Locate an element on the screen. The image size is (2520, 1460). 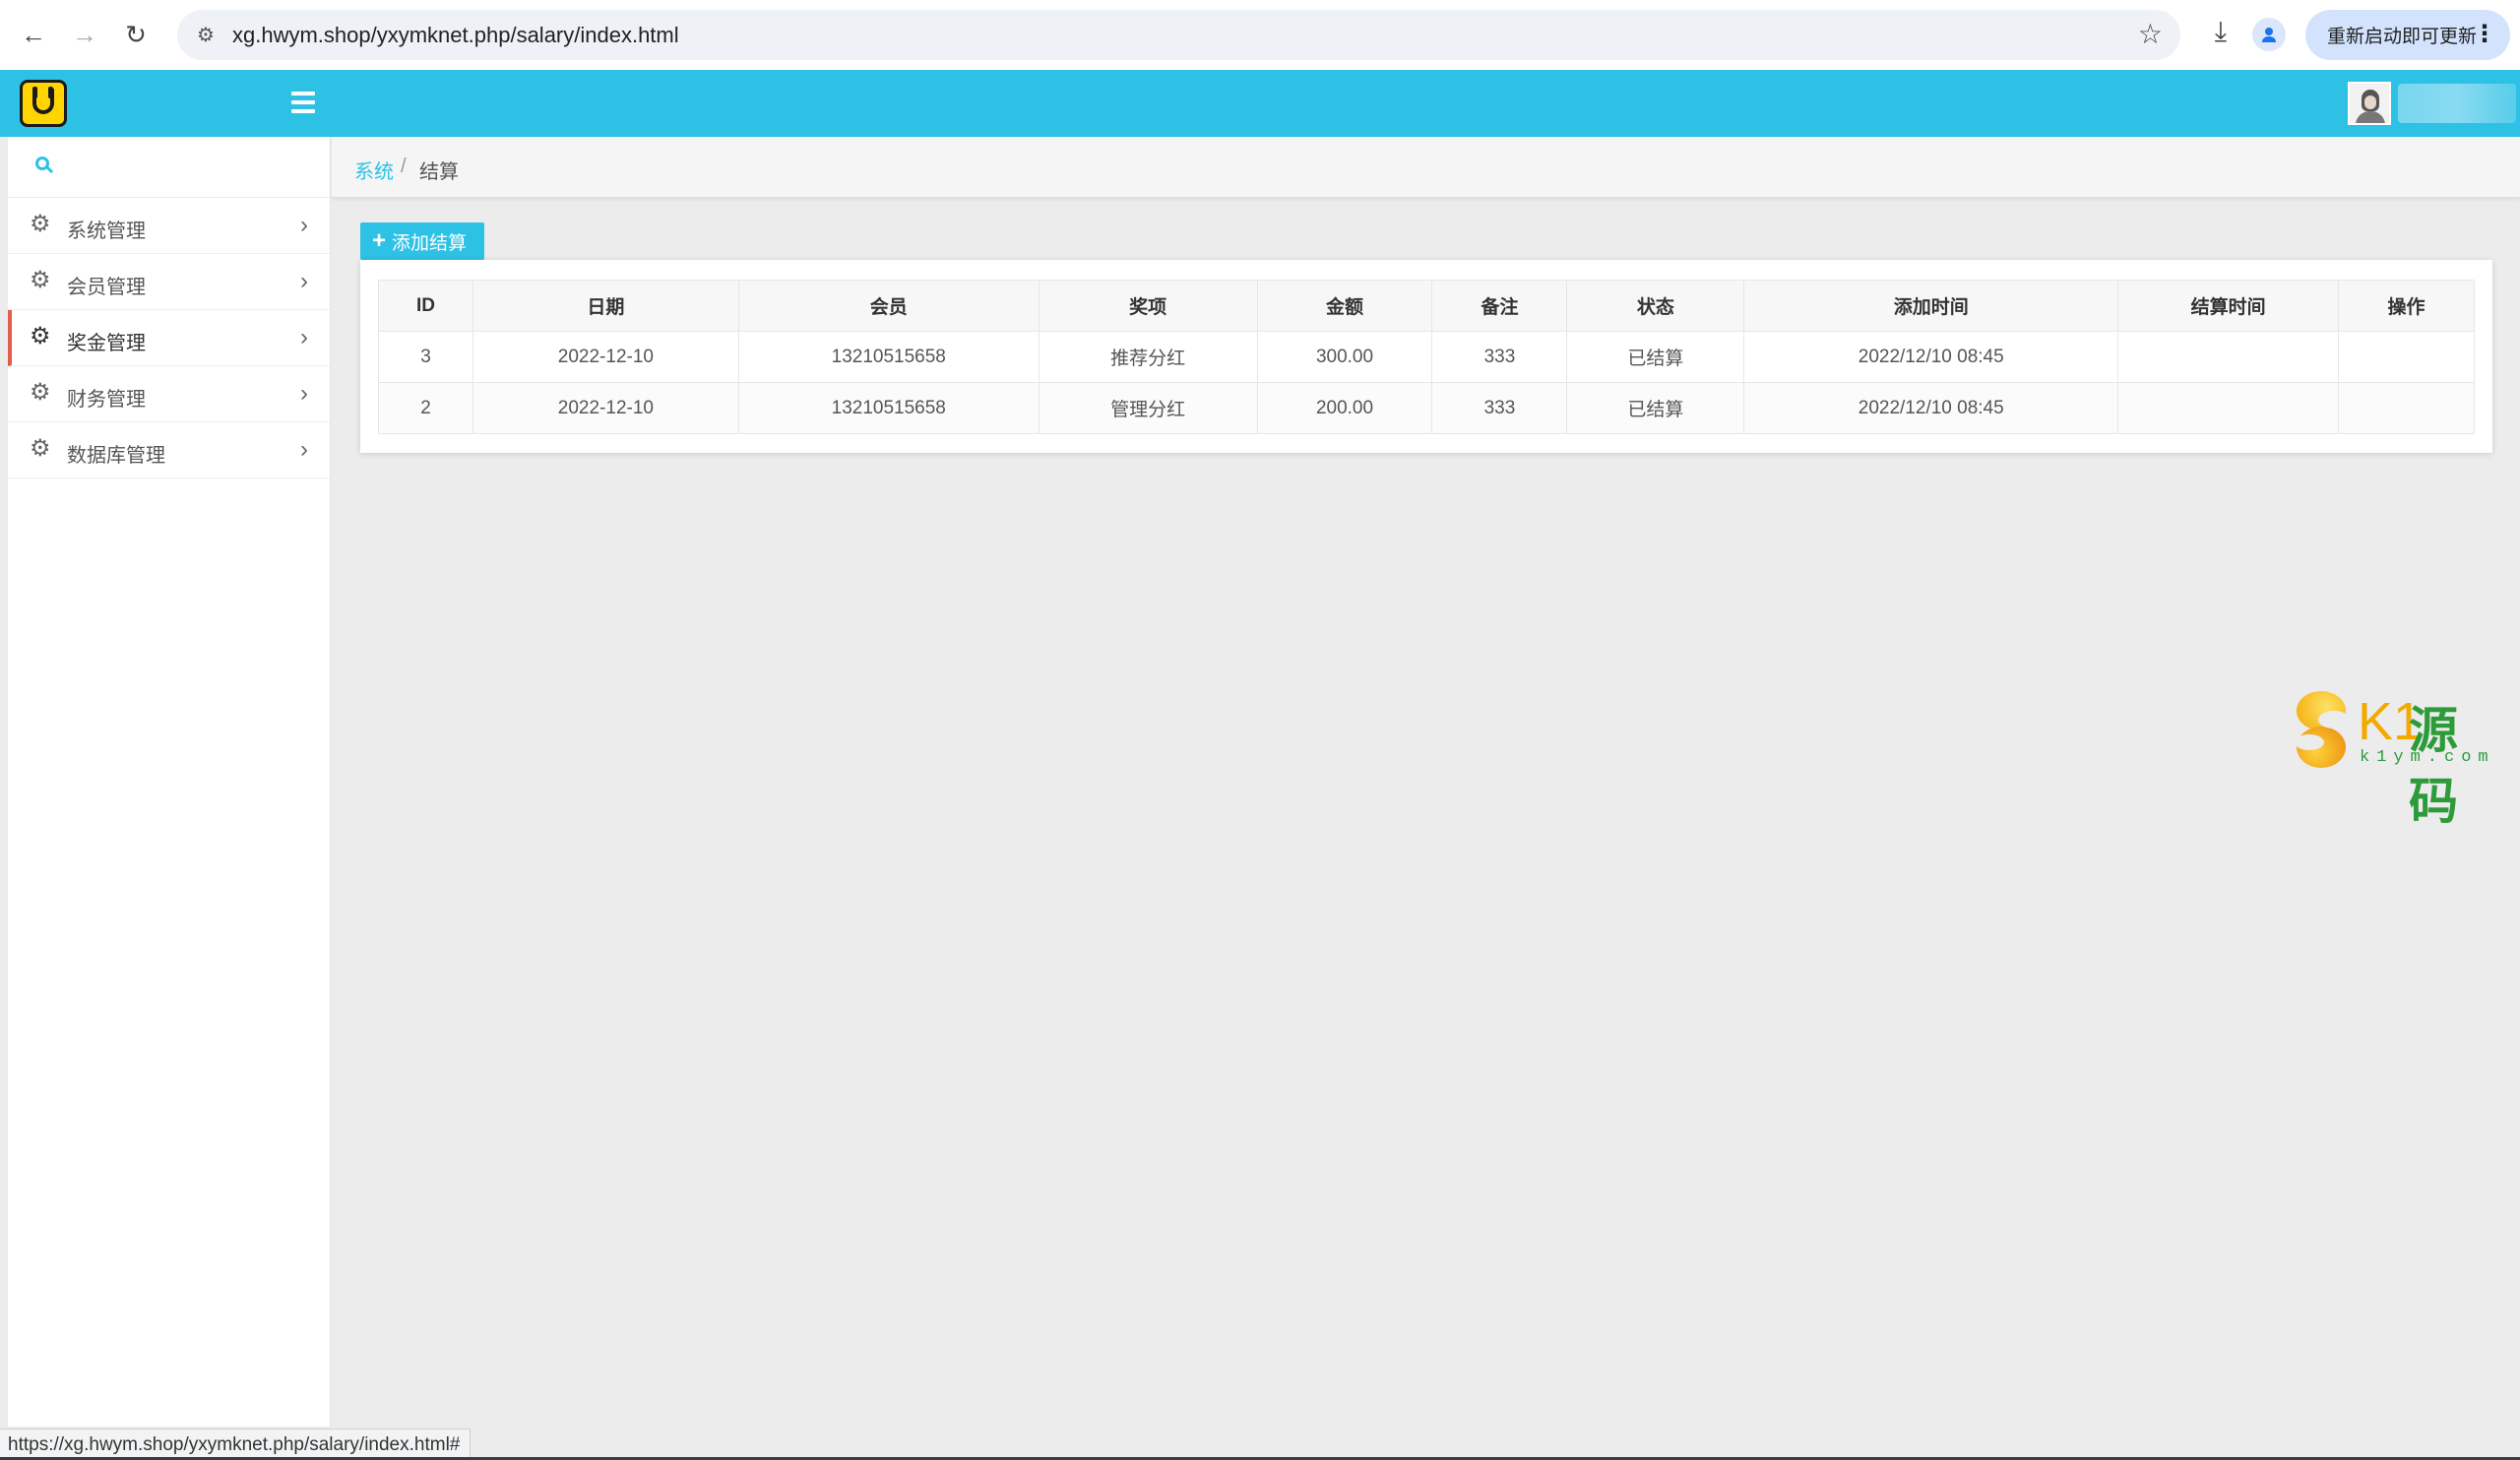
col-header-created: 添加时间 is located at coordinates (1931, 306).